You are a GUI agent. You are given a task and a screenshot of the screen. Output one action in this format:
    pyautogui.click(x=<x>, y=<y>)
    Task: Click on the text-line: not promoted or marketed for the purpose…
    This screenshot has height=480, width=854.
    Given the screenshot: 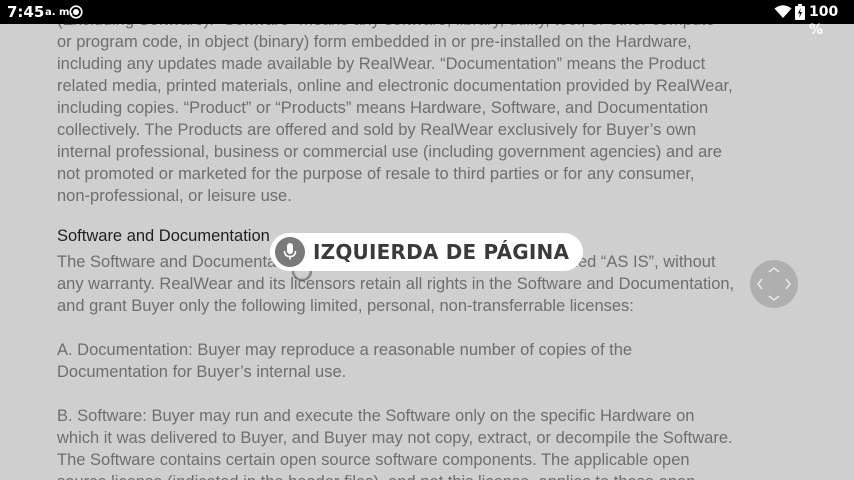 What is the action you would take?
    pyautogui.click(x=376, y=174)
    